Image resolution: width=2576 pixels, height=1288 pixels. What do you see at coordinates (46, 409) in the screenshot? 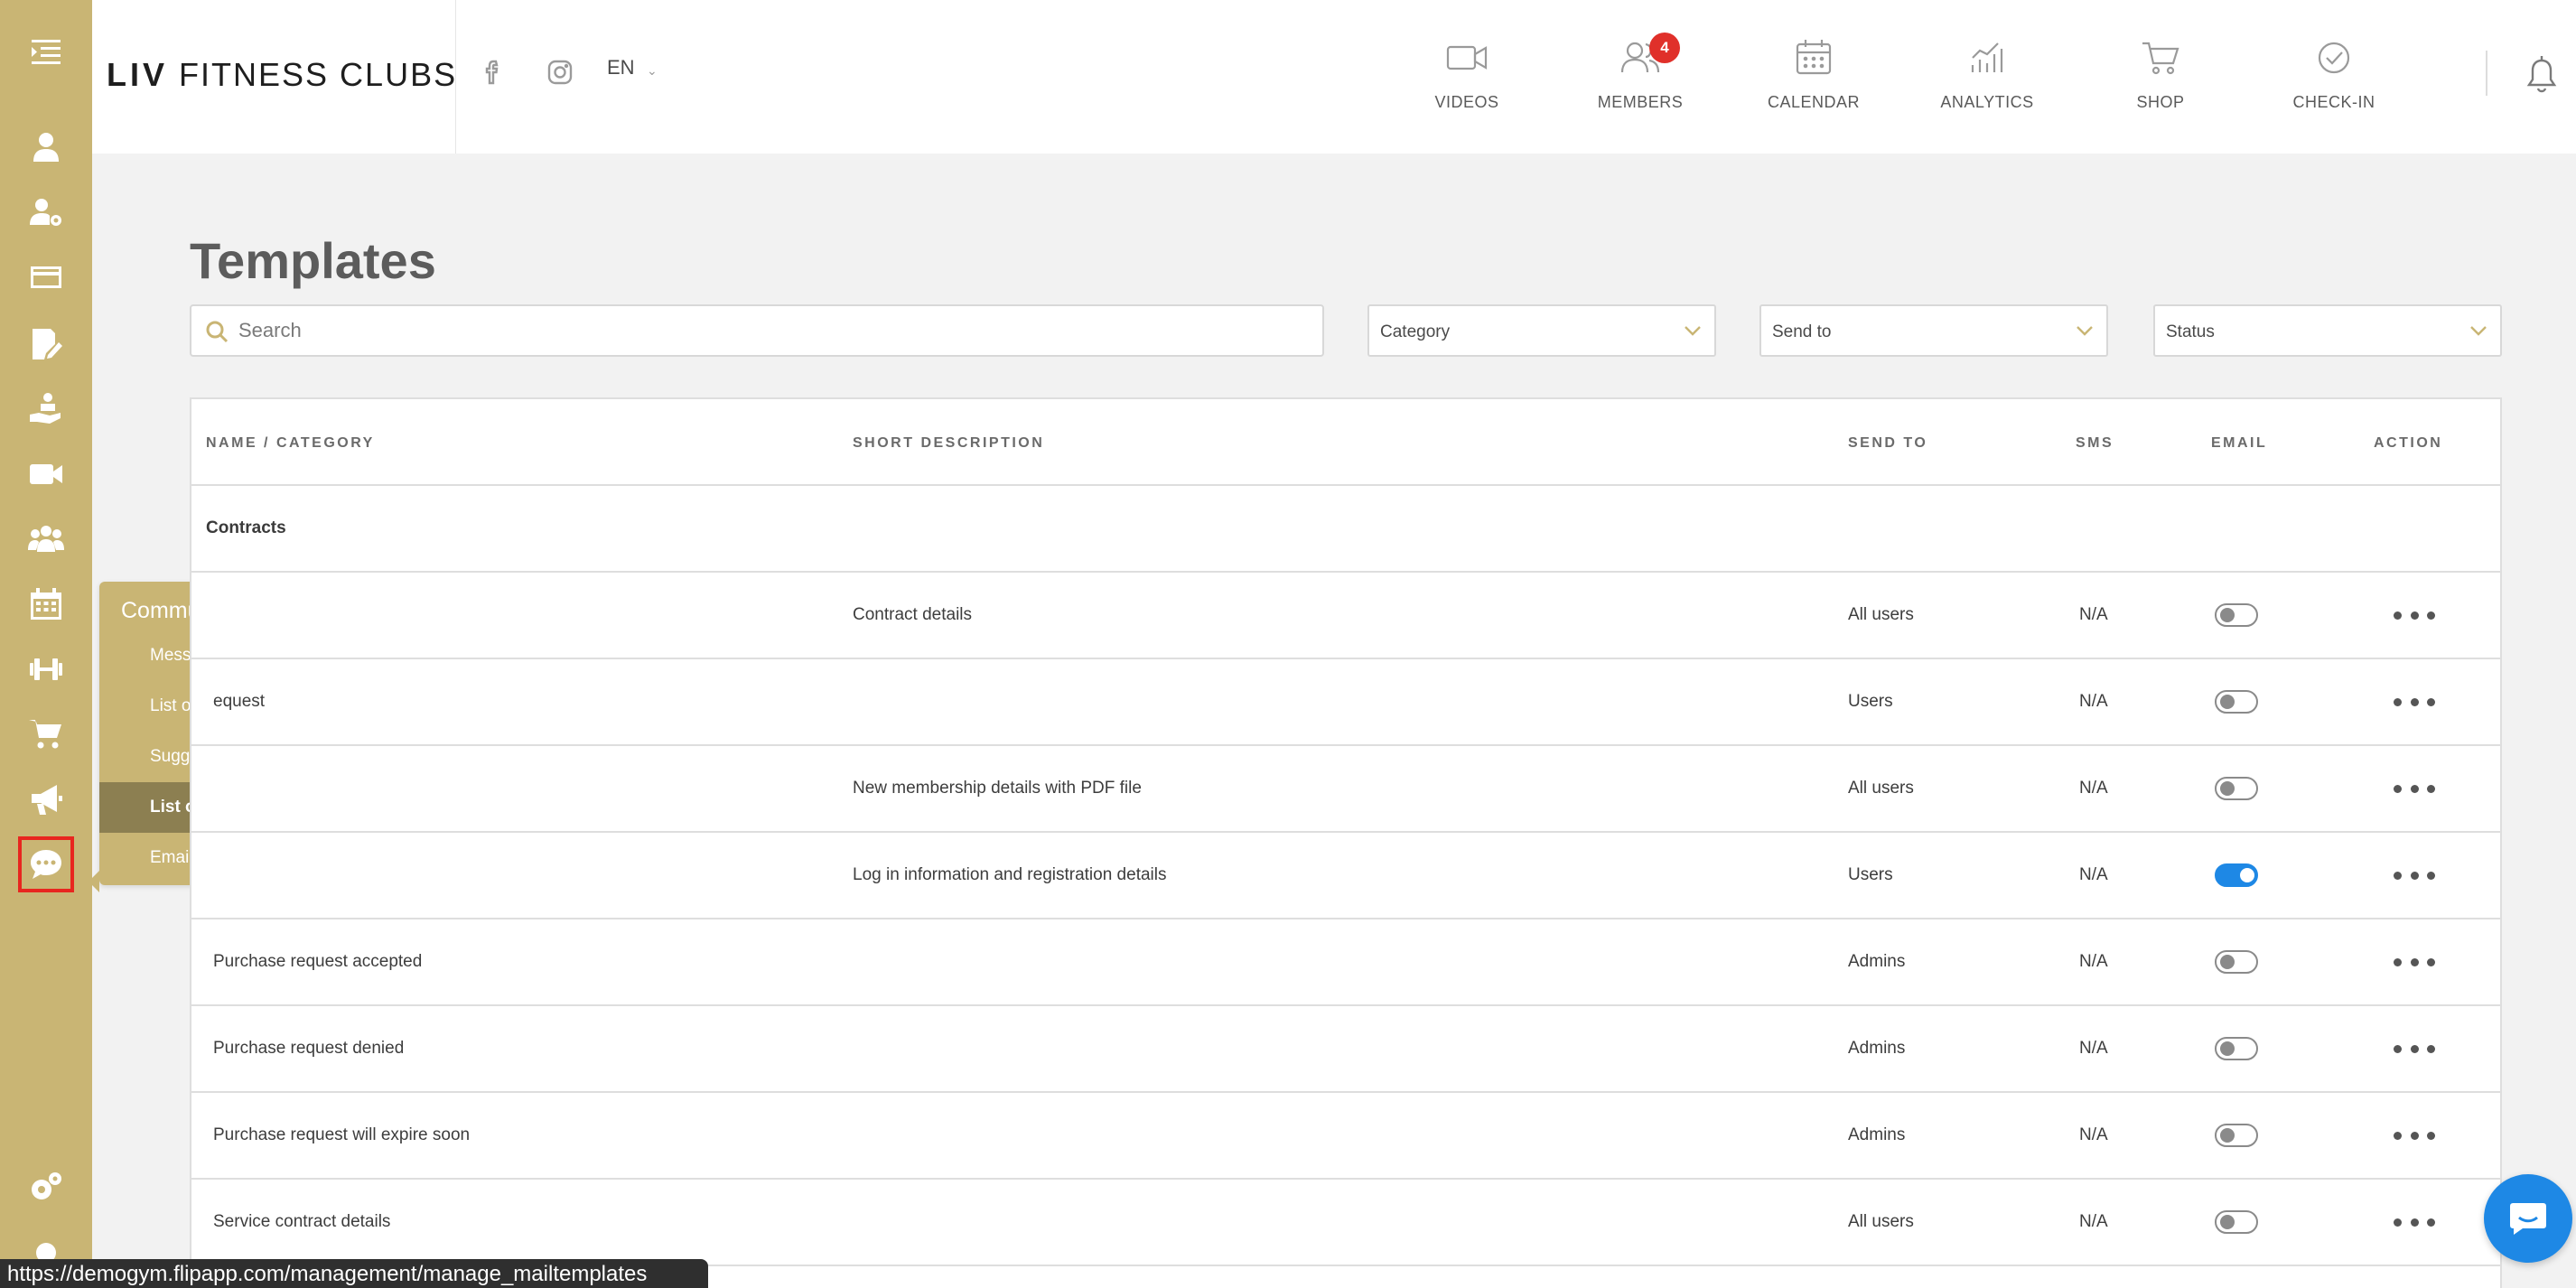
I see `hand-service-icon` at bounding box center [46, 409].